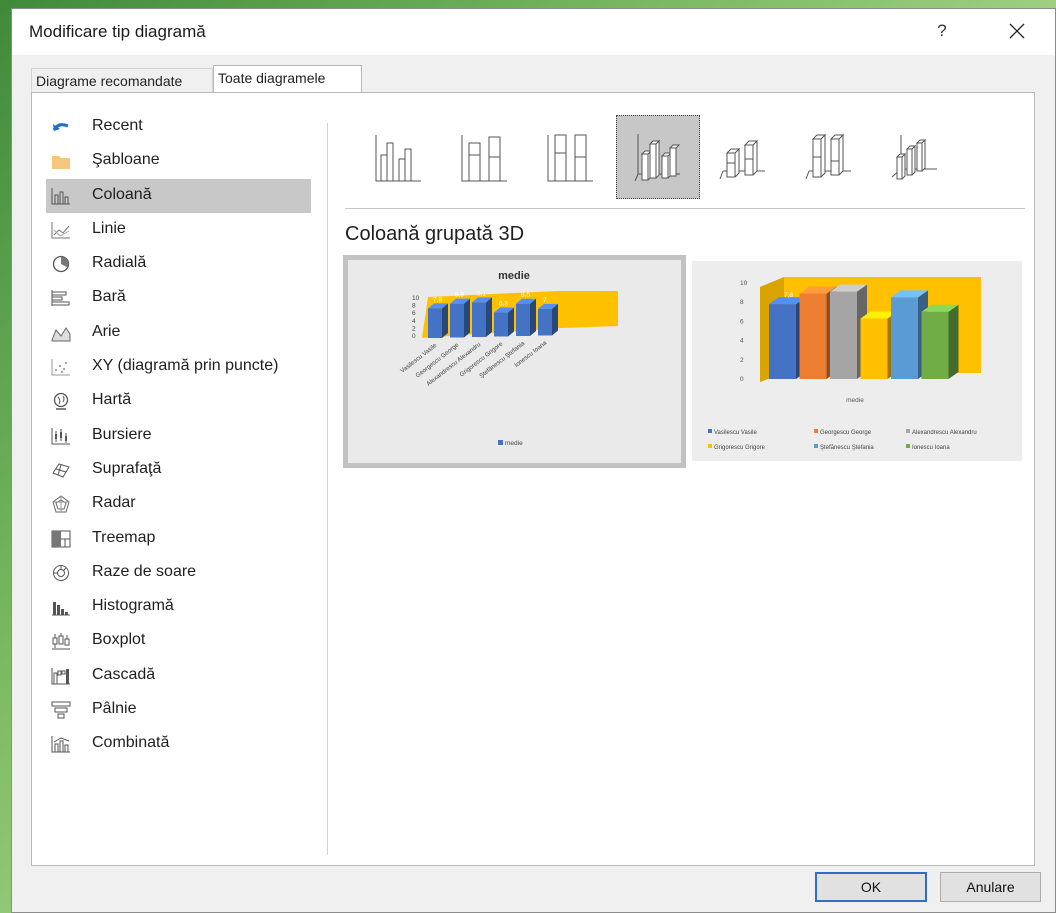  What do you see at coordinates (846, 433) in the screenshot?
I see `legend-label: Georgescu George` at bounding box center [846, 433].